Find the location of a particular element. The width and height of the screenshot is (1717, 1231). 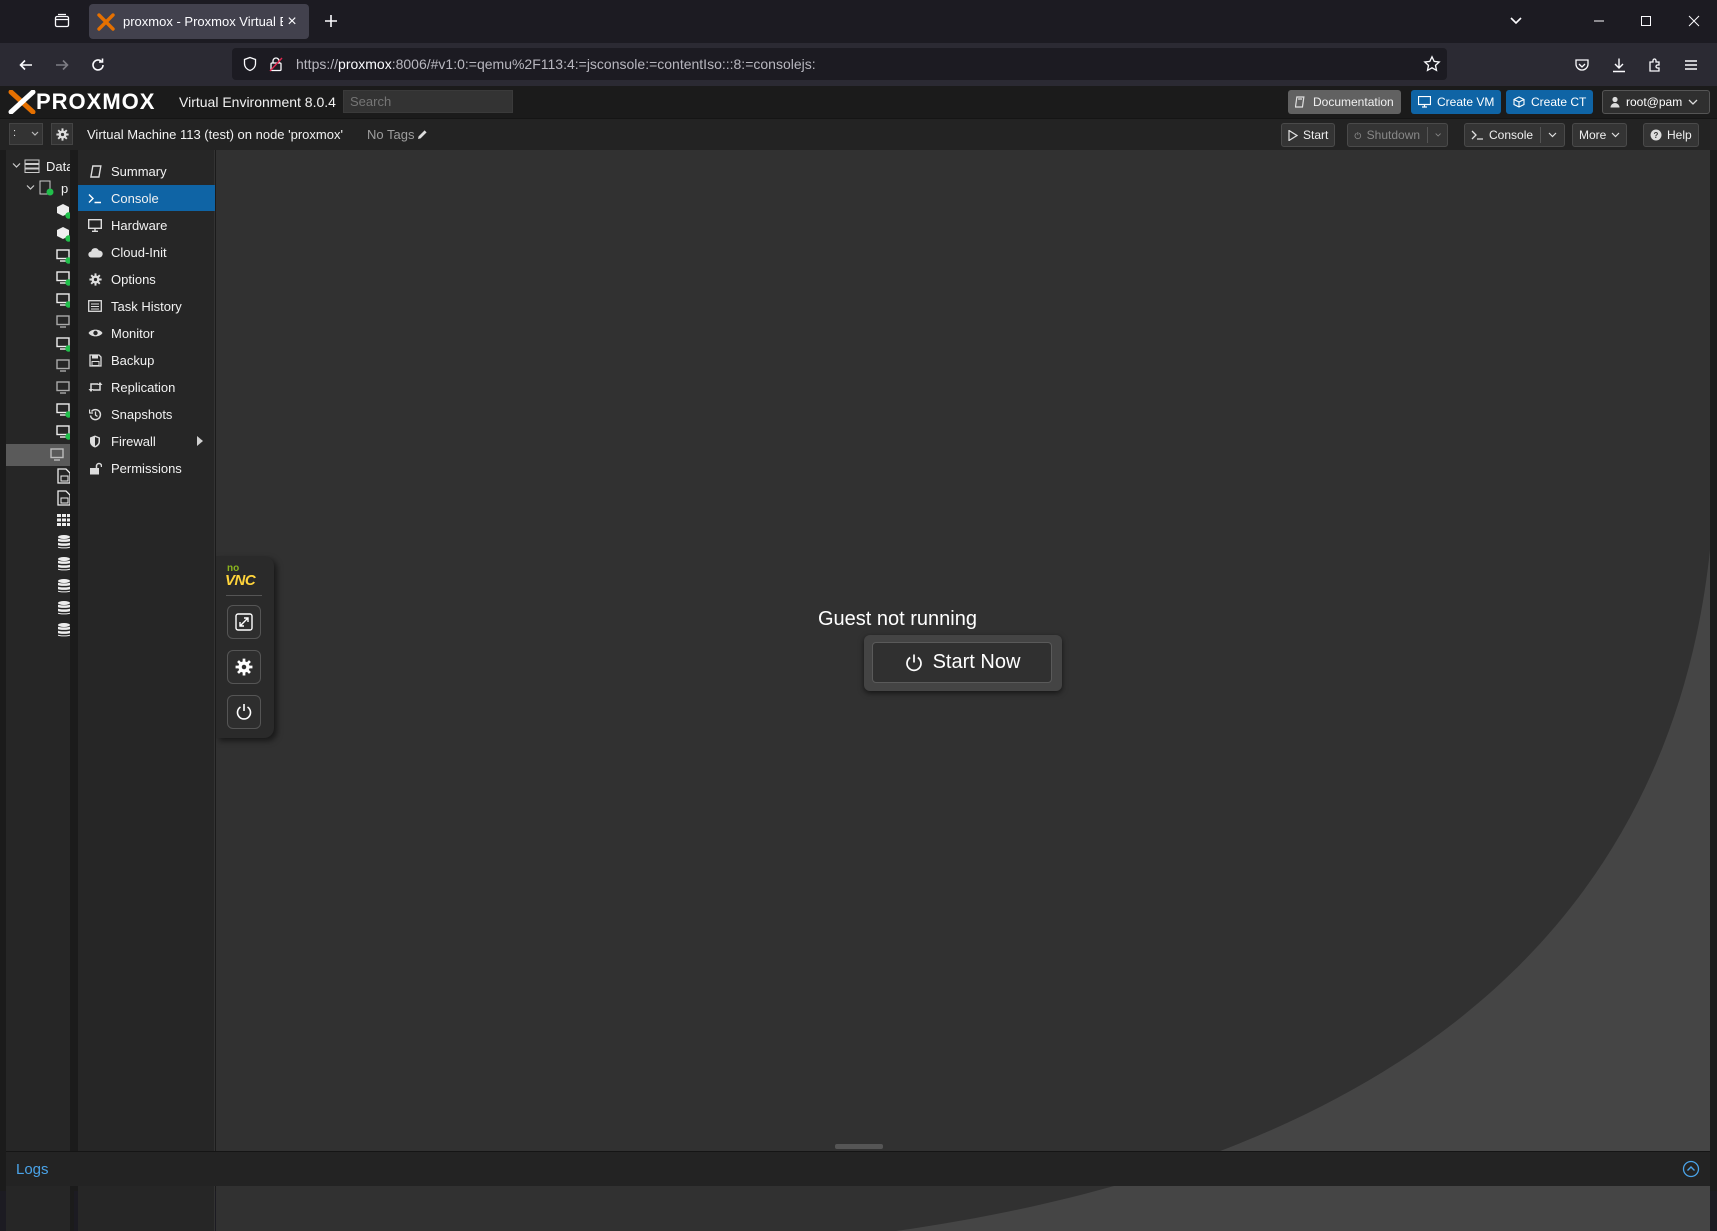

gear-icon is located at coordinates (95, 279).